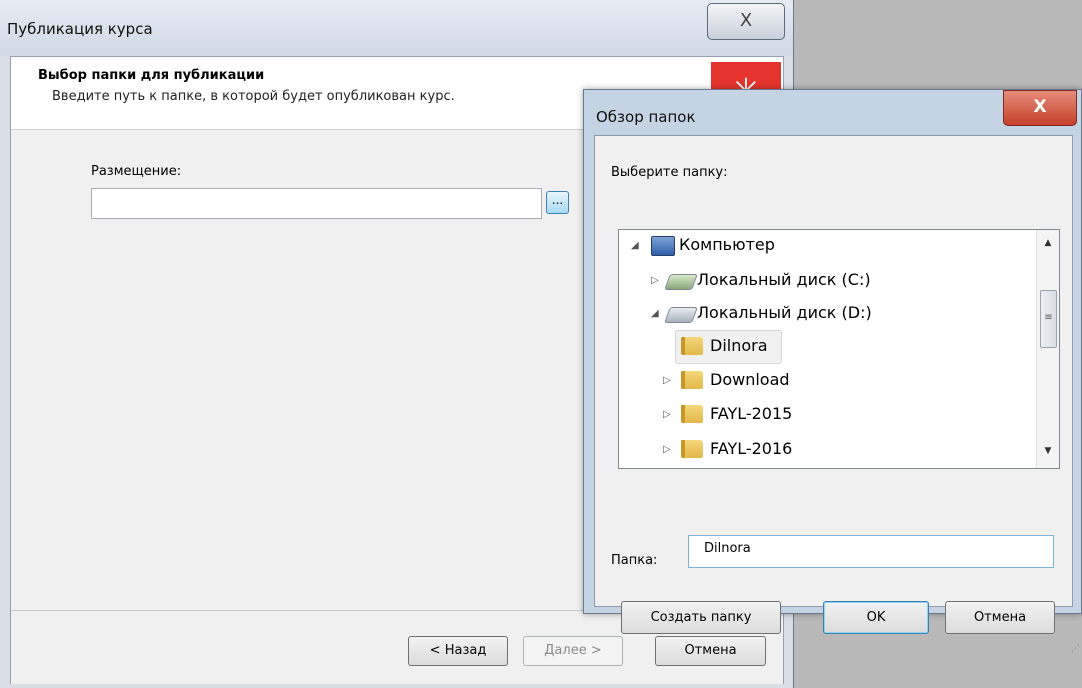 This screenshot has height=688, width=1082. I want to click on tree-item-label: Локальный диск (C:), so click(784, 279).